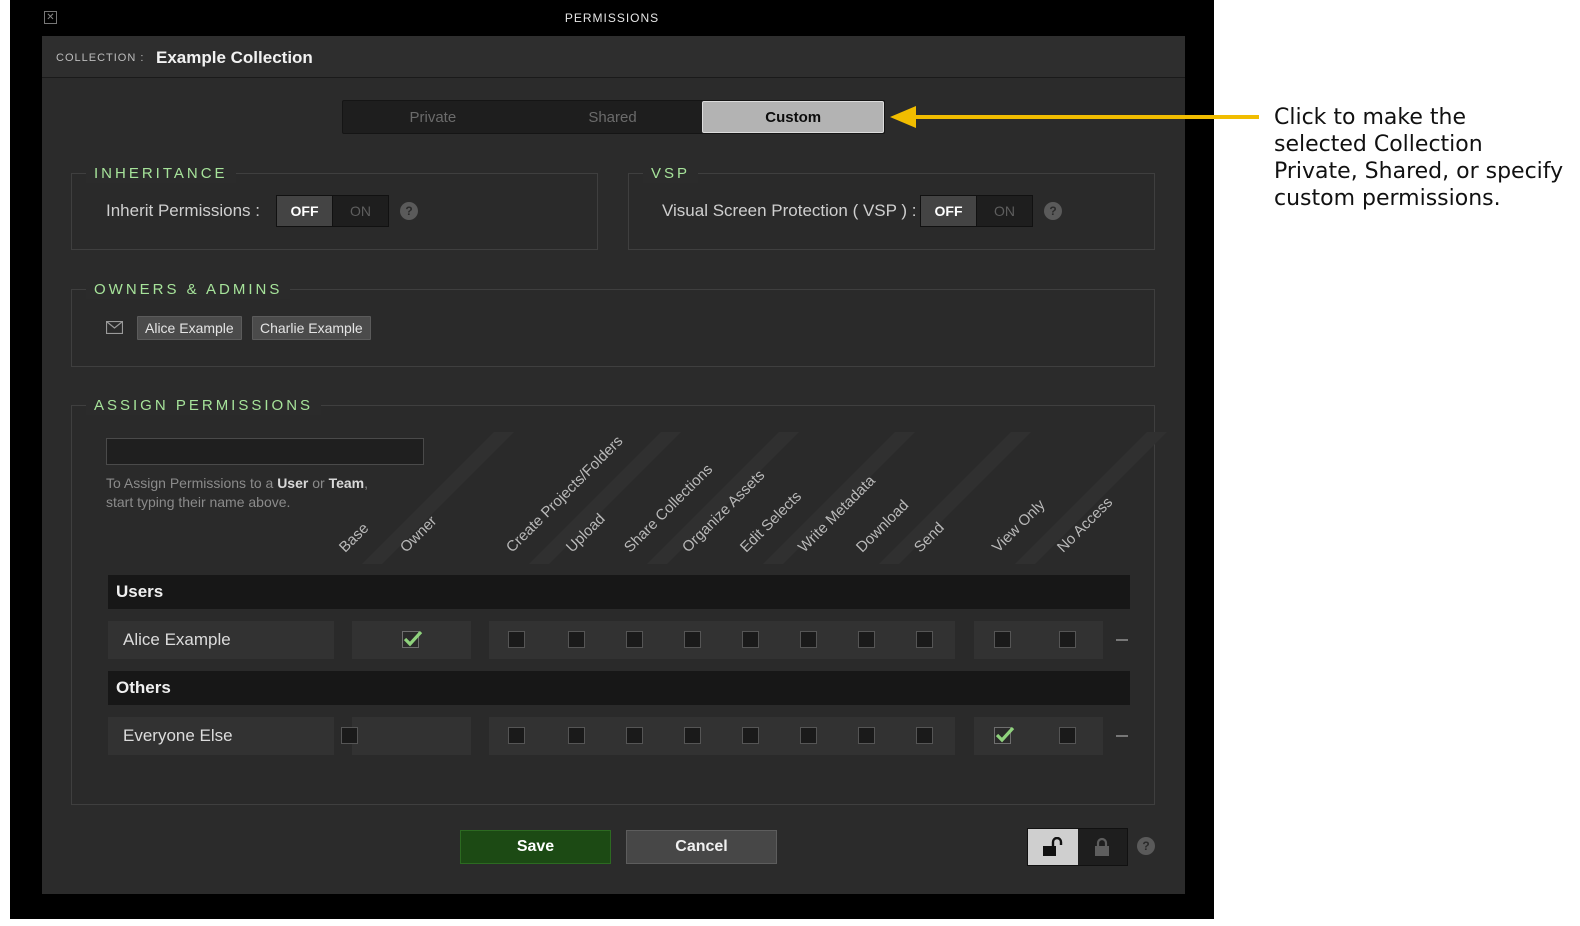  What do you see at coordinates (793, 117) in the screenshot?
I see `tab-custom: Custom` at bounding box center [793, 117].